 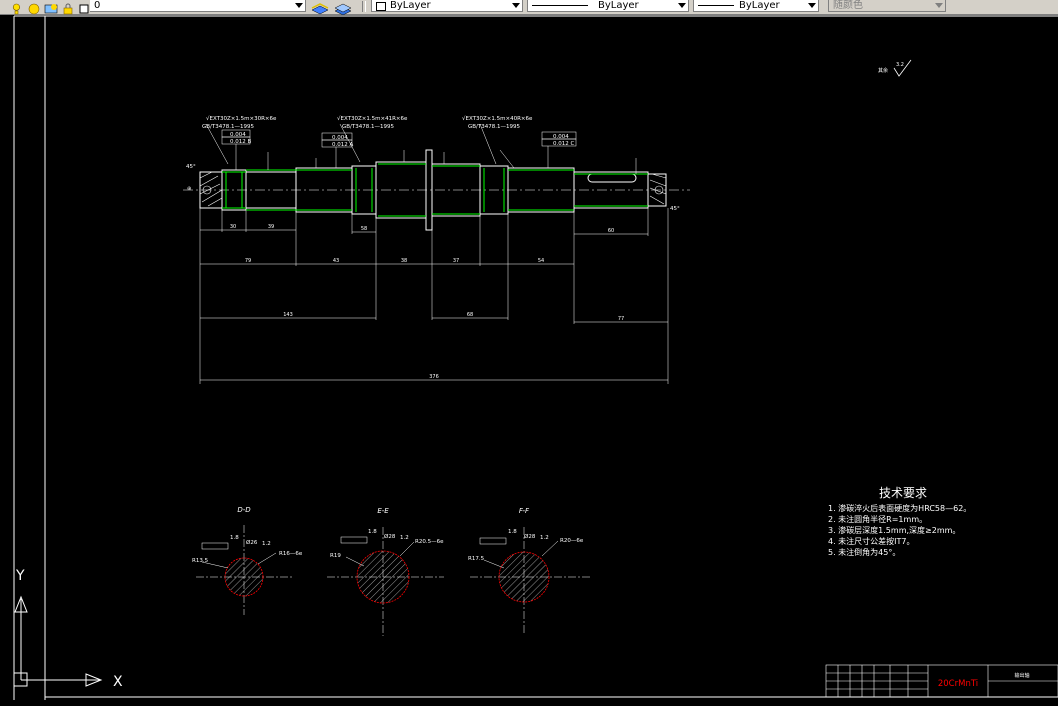 I want to click on lineweight-value: ByLayer, so click(x=759, y=5).